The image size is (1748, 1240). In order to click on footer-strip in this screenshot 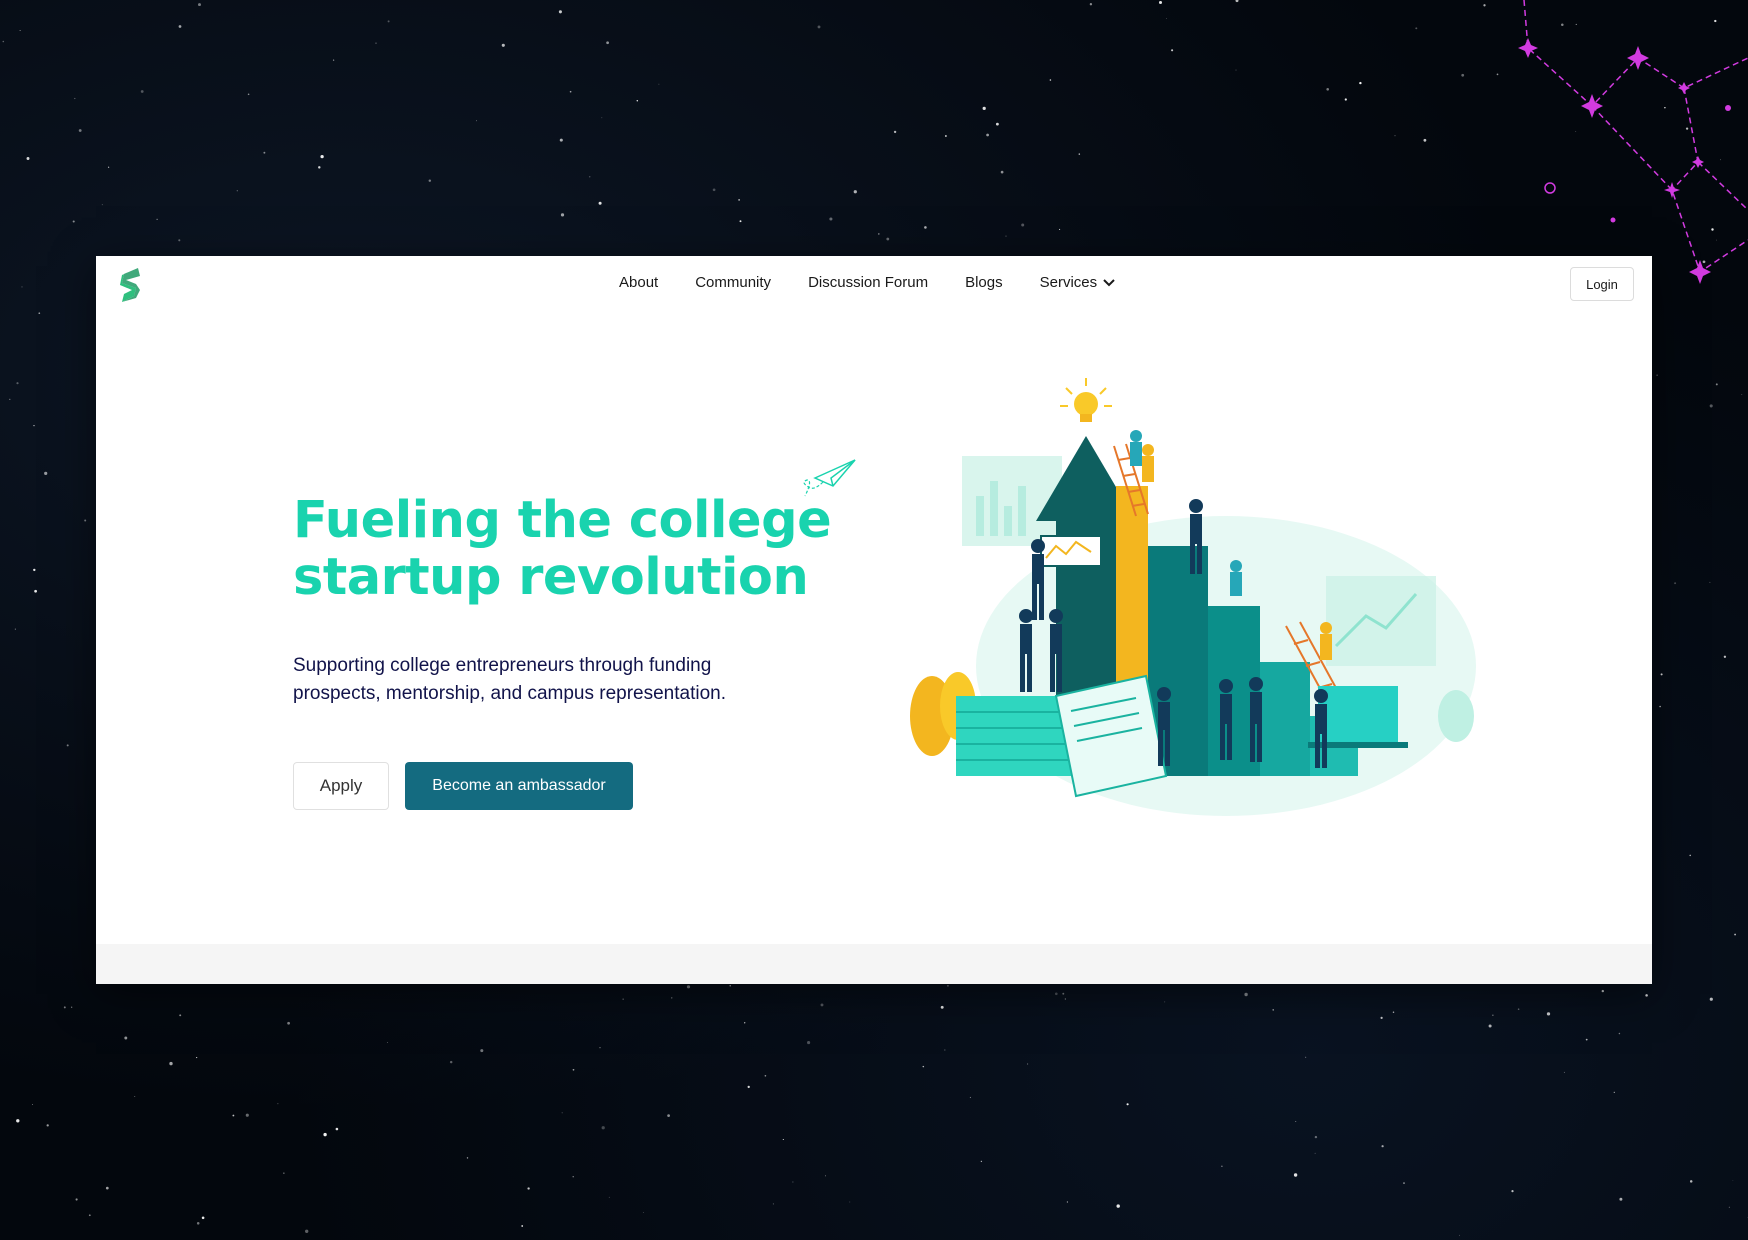, I will do `click(874, 964)`.